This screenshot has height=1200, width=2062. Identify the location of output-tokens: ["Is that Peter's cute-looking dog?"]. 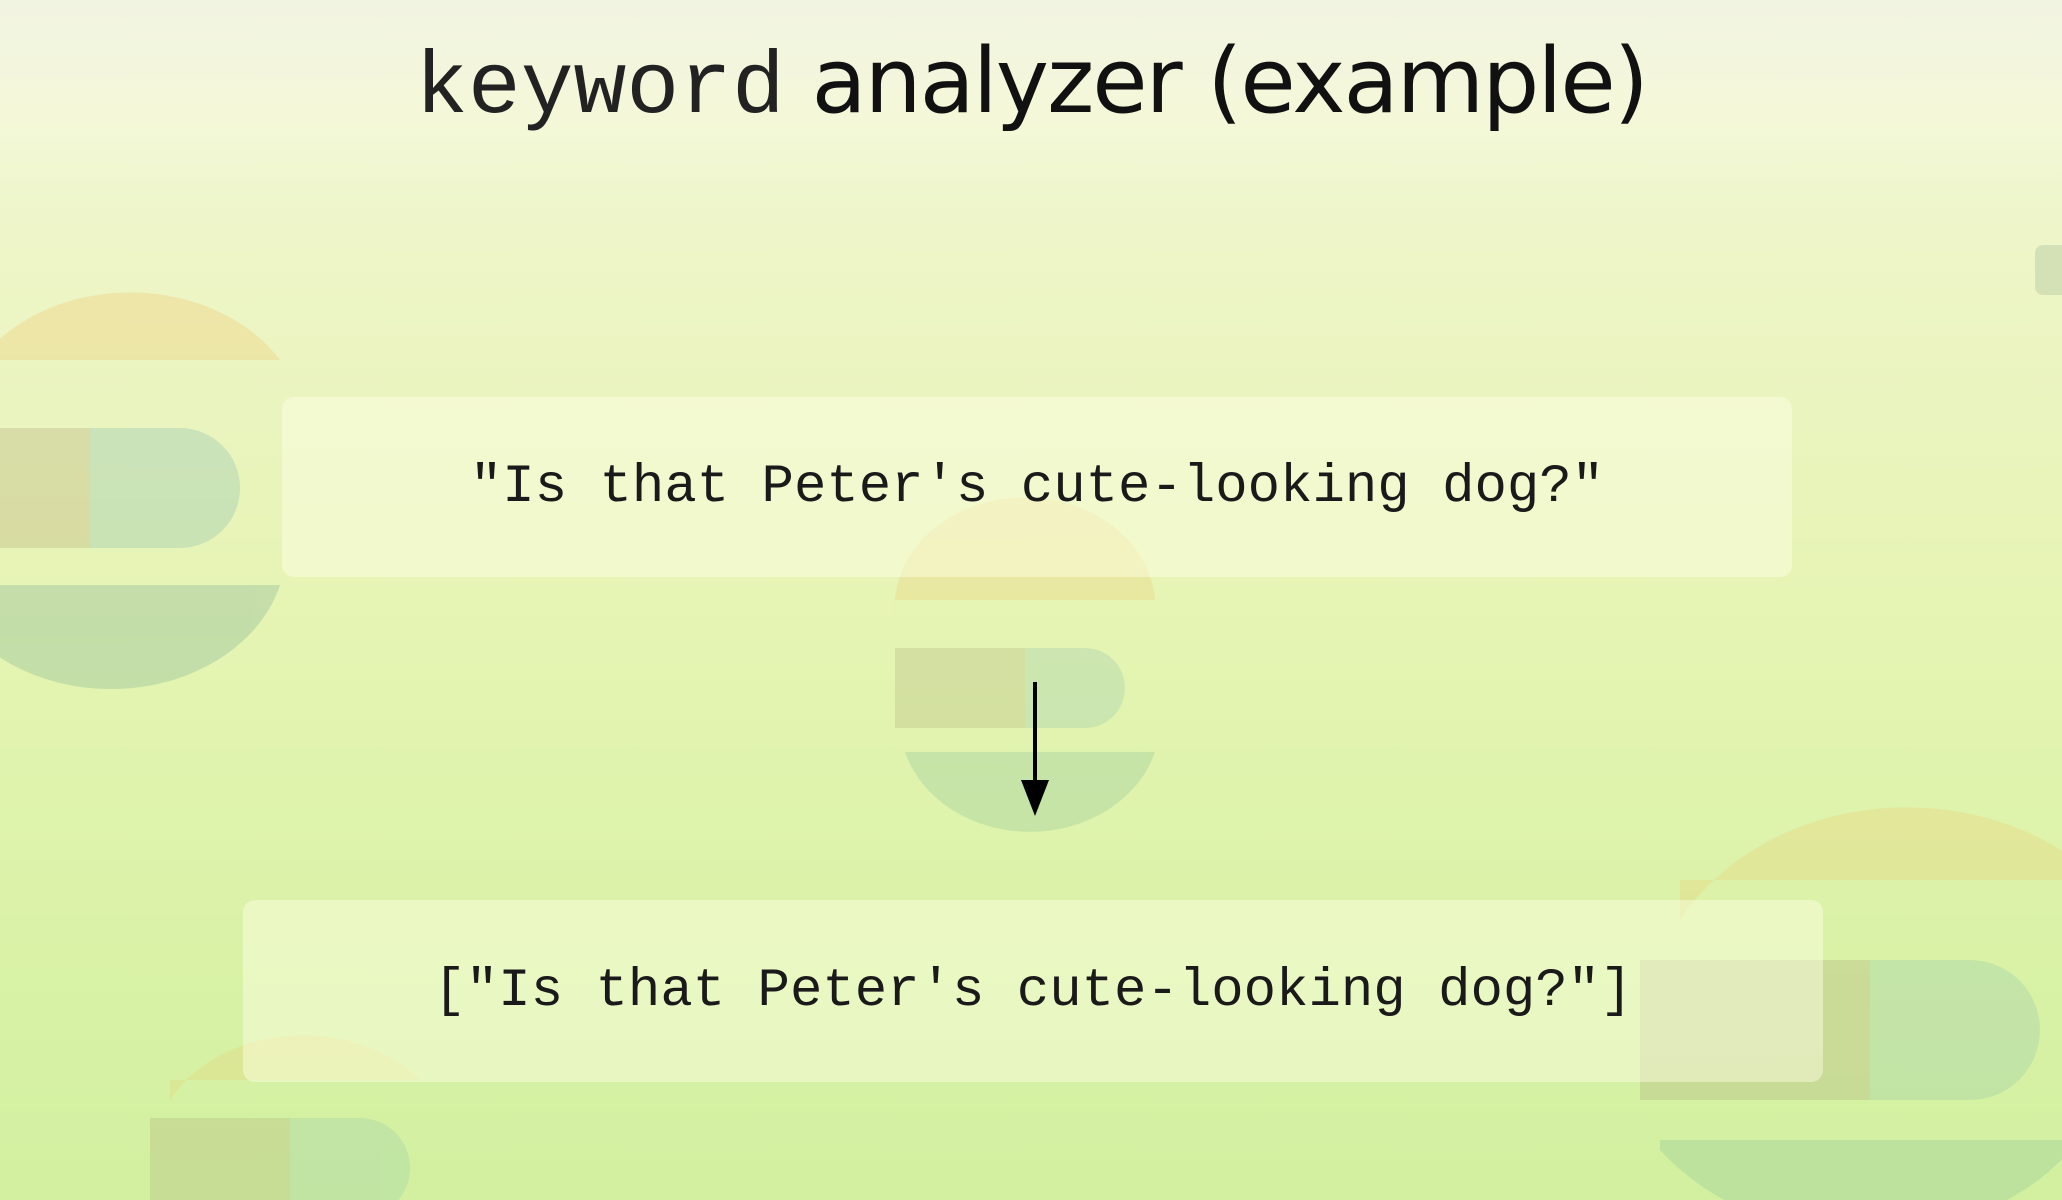
(1033, 991).